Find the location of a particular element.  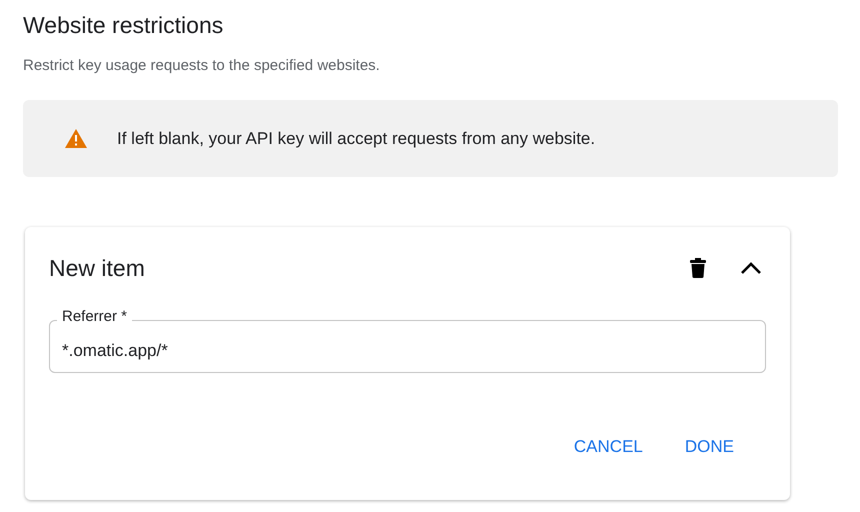

chevron-up-icon is located at coordinates (751, 268).